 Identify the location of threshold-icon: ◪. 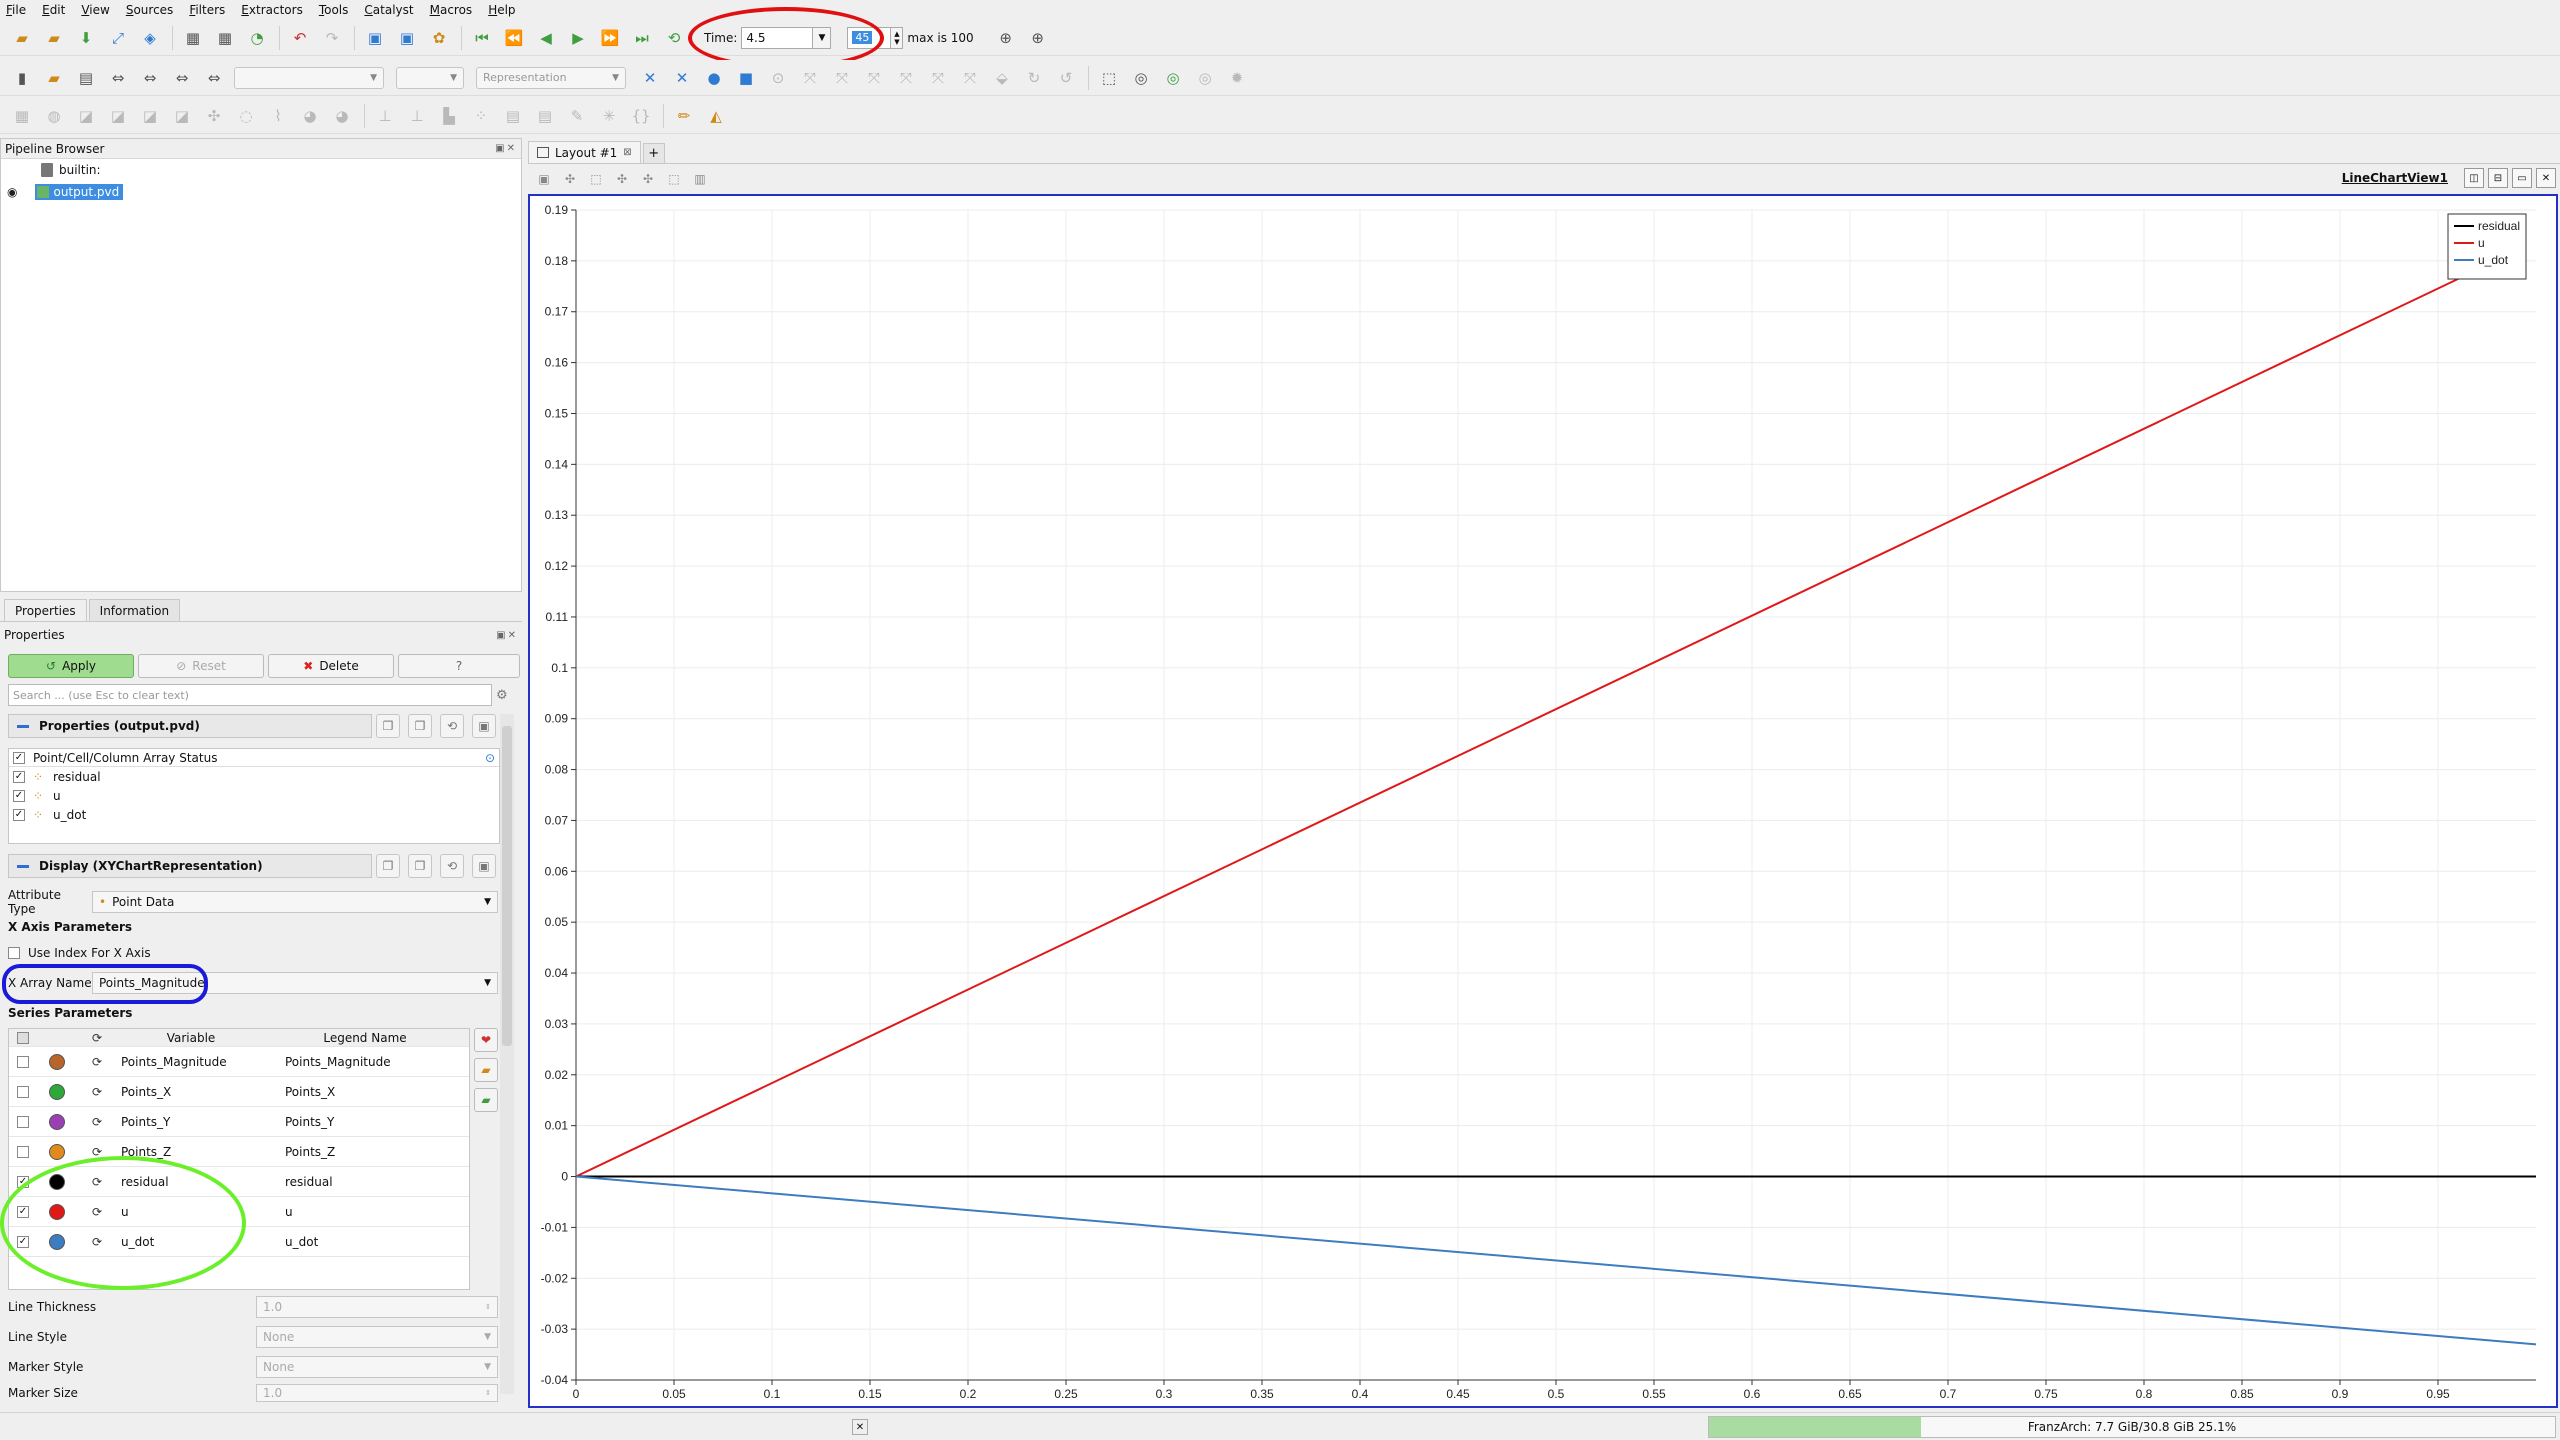
(150, 116).